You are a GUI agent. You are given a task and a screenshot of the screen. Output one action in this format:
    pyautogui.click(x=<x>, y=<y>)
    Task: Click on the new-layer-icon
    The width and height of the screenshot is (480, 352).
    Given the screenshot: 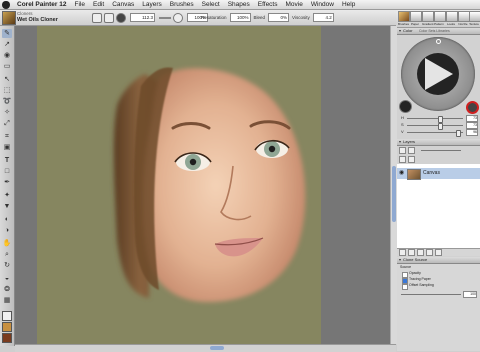 What is the action you would take?
    pyautogui.click(x=420, y=252)
    